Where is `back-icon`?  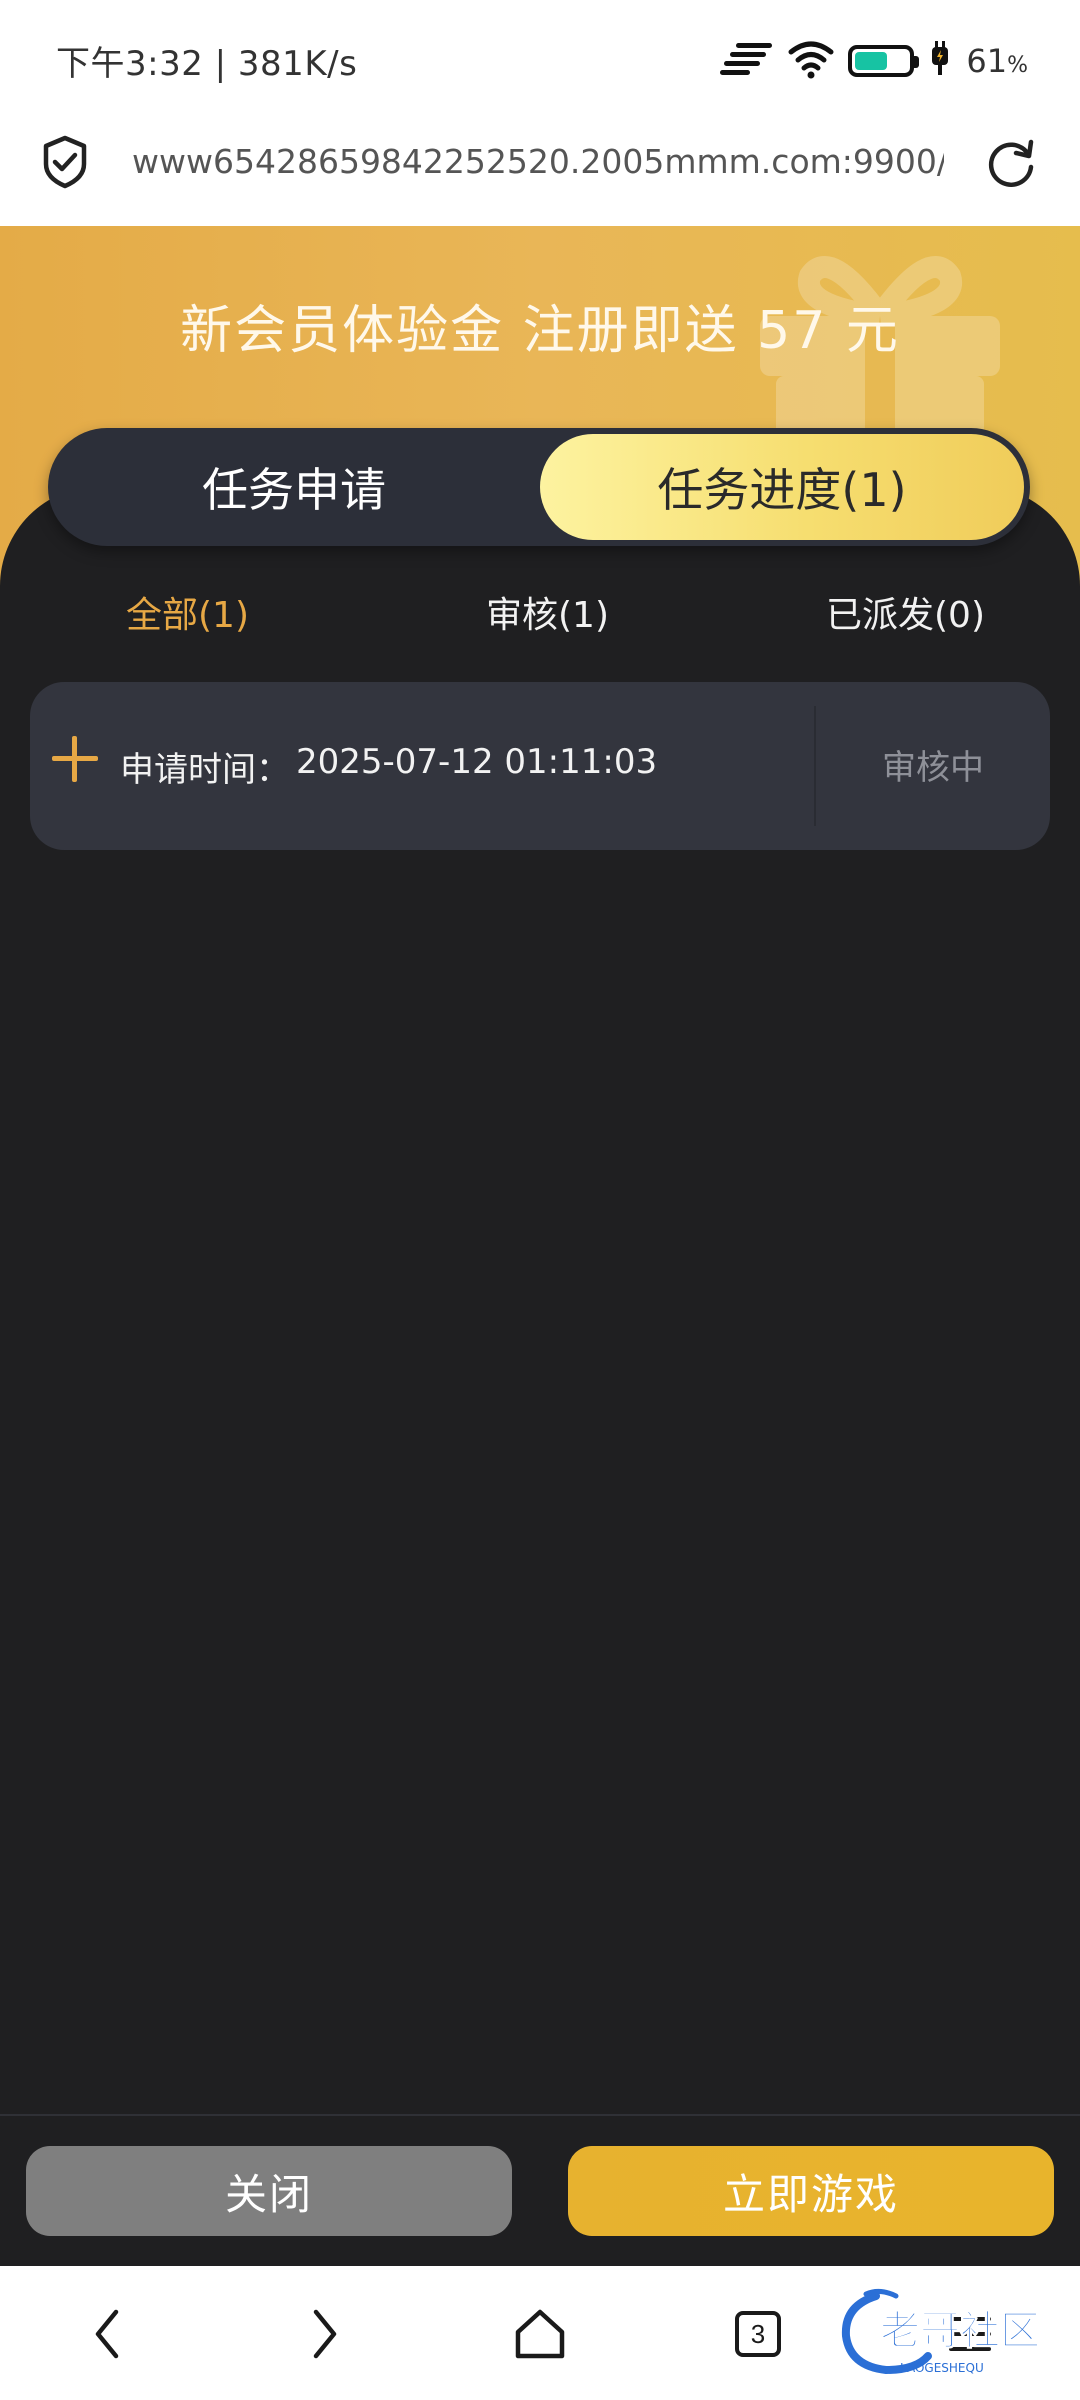 back-icon is located at coordinates (108, 2334).